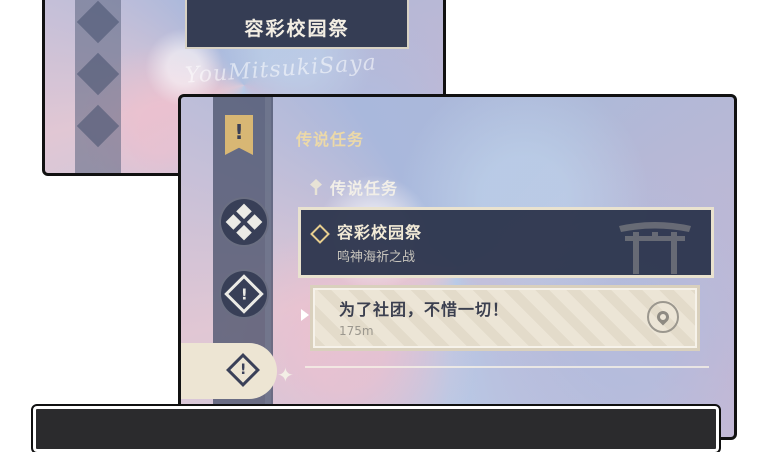  Describe the element at coordinates (320, 234) in the screenshot. I see `quest-diamond-icon` at that location.